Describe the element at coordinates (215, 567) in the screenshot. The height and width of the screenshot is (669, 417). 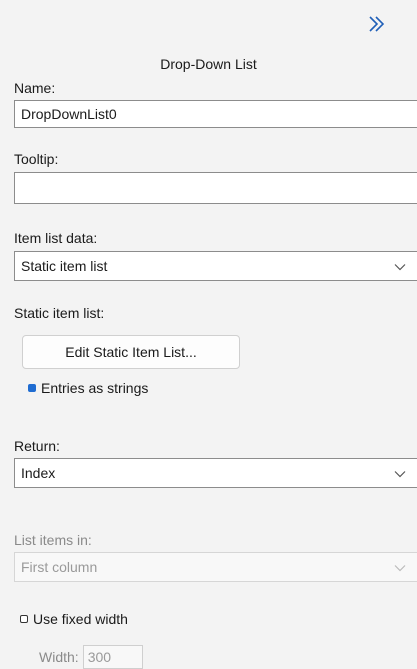
I see `list-items-in-select: First column` at that location.